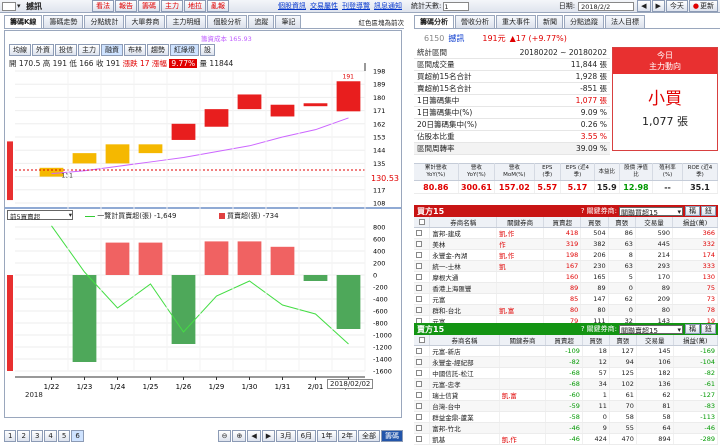 The image size is (720, 445). What do you see at coordinates (564, 340) in the screenshot?
I see `grid-header: 買賣超` at bounding box center [564, 340].